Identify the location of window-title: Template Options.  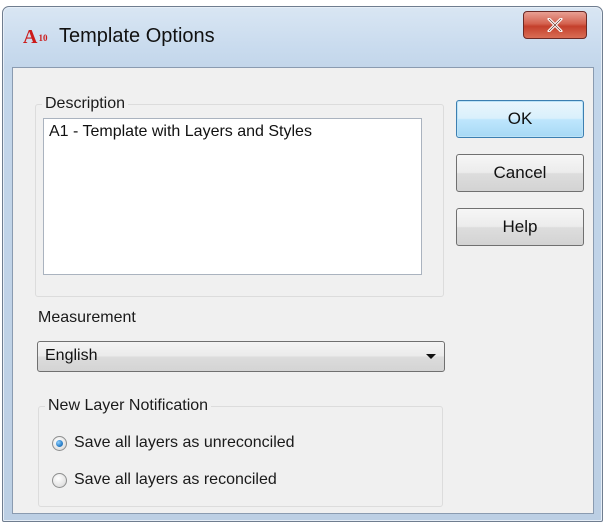
(137, 36).